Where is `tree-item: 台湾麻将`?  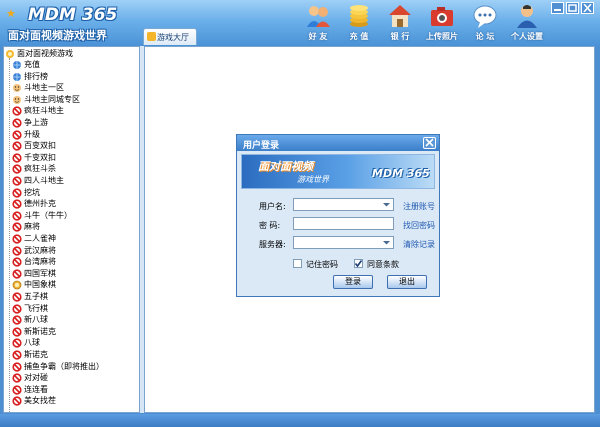 tree-item: 台湾麻将 is located at coordinates (75, 262).